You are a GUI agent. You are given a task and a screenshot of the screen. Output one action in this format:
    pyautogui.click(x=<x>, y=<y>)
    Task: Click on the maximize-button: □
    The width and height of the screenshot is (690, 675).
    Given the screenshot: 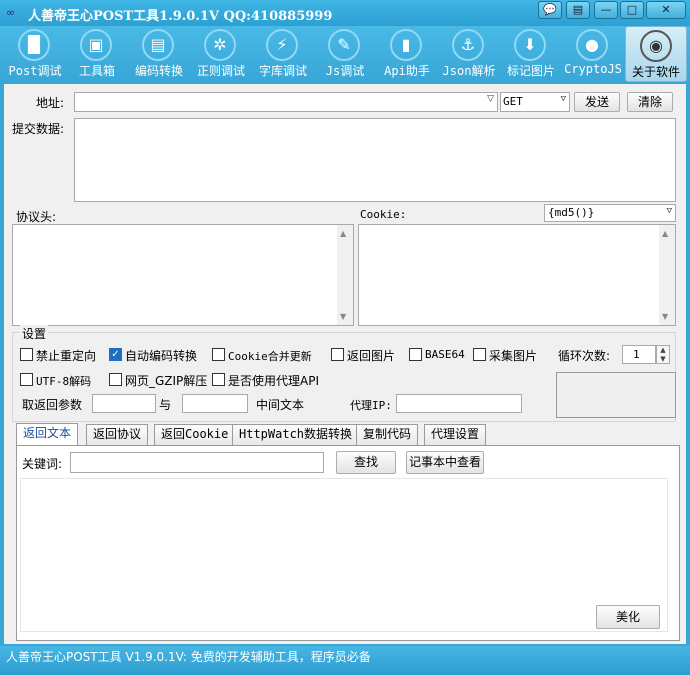 What is the action you would take?
    pyautogui.click(x=632, y=10)
    